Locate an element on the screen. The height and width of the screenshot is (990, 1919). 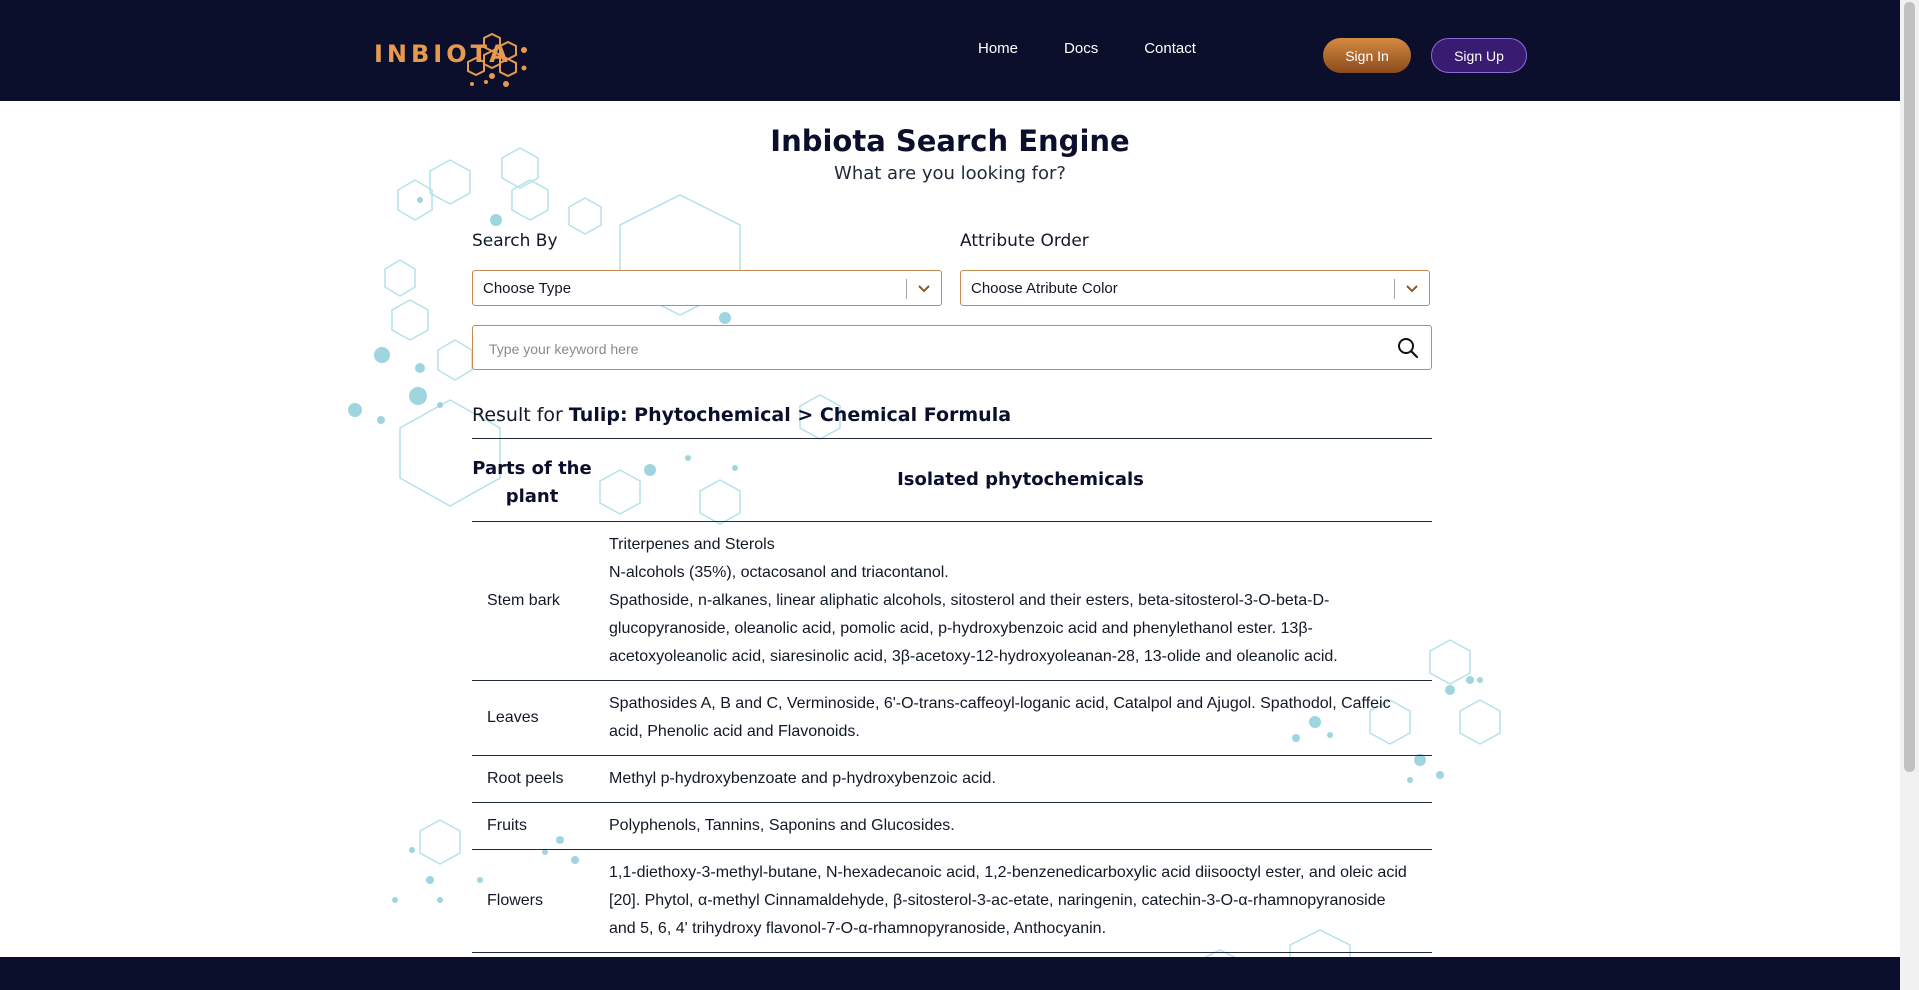
column-header-isolated: Isolated phytochemicals is located at coordinates (1020, 479).